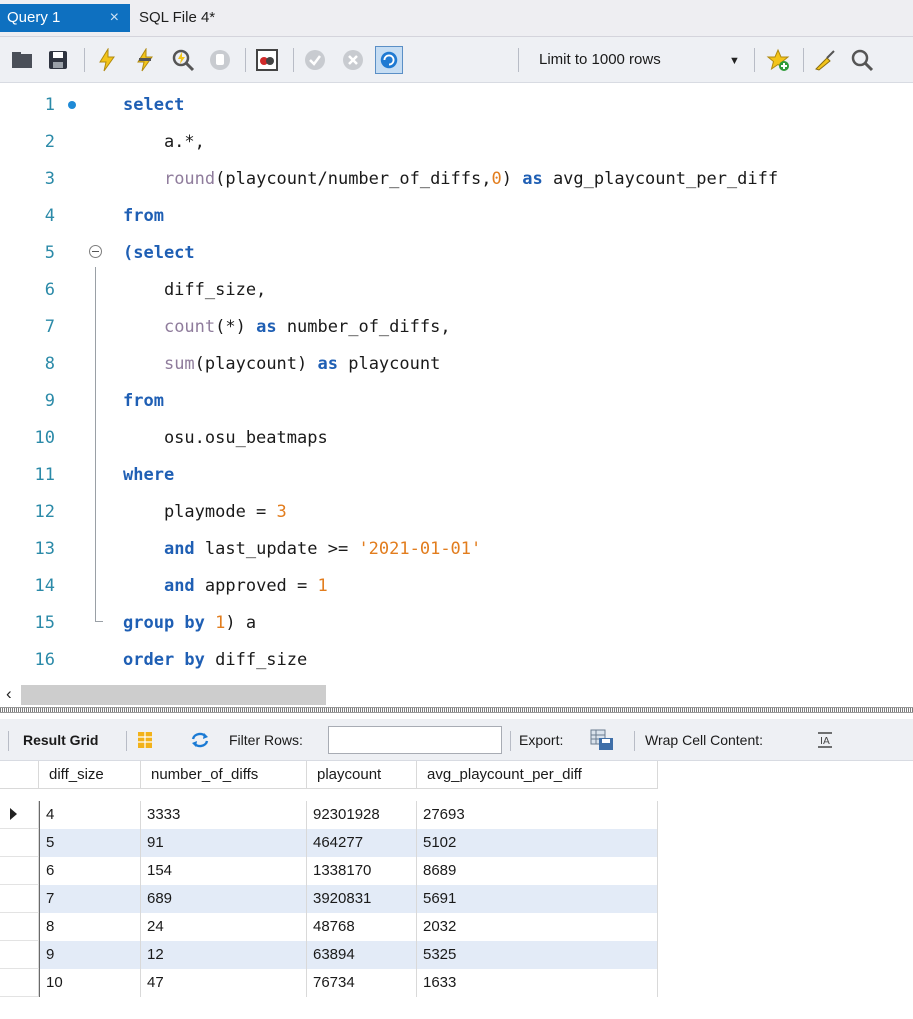 Image resolution: width=913 pixels, height=1019 pixels. Describe the element at coordinates (537, 871) in the screenshot. I see `table-cell: 8689` at that location.